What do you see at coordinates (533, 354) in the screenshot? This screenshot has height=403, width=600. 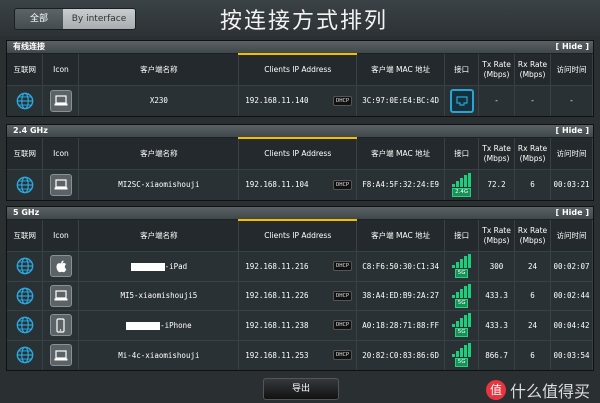 I see `rx-rate-cell: 6` at bounding box center [533, 354].